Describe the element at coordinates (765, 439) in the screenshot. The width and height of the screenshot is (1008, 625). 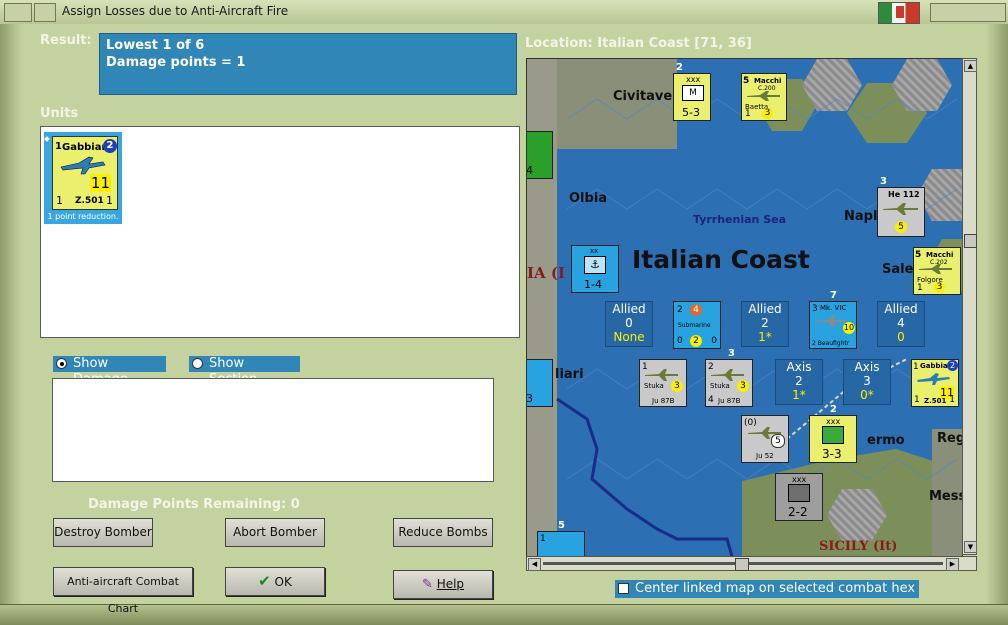
I see `map-counter-ju52: (0) 5 Ju 52` at that location.